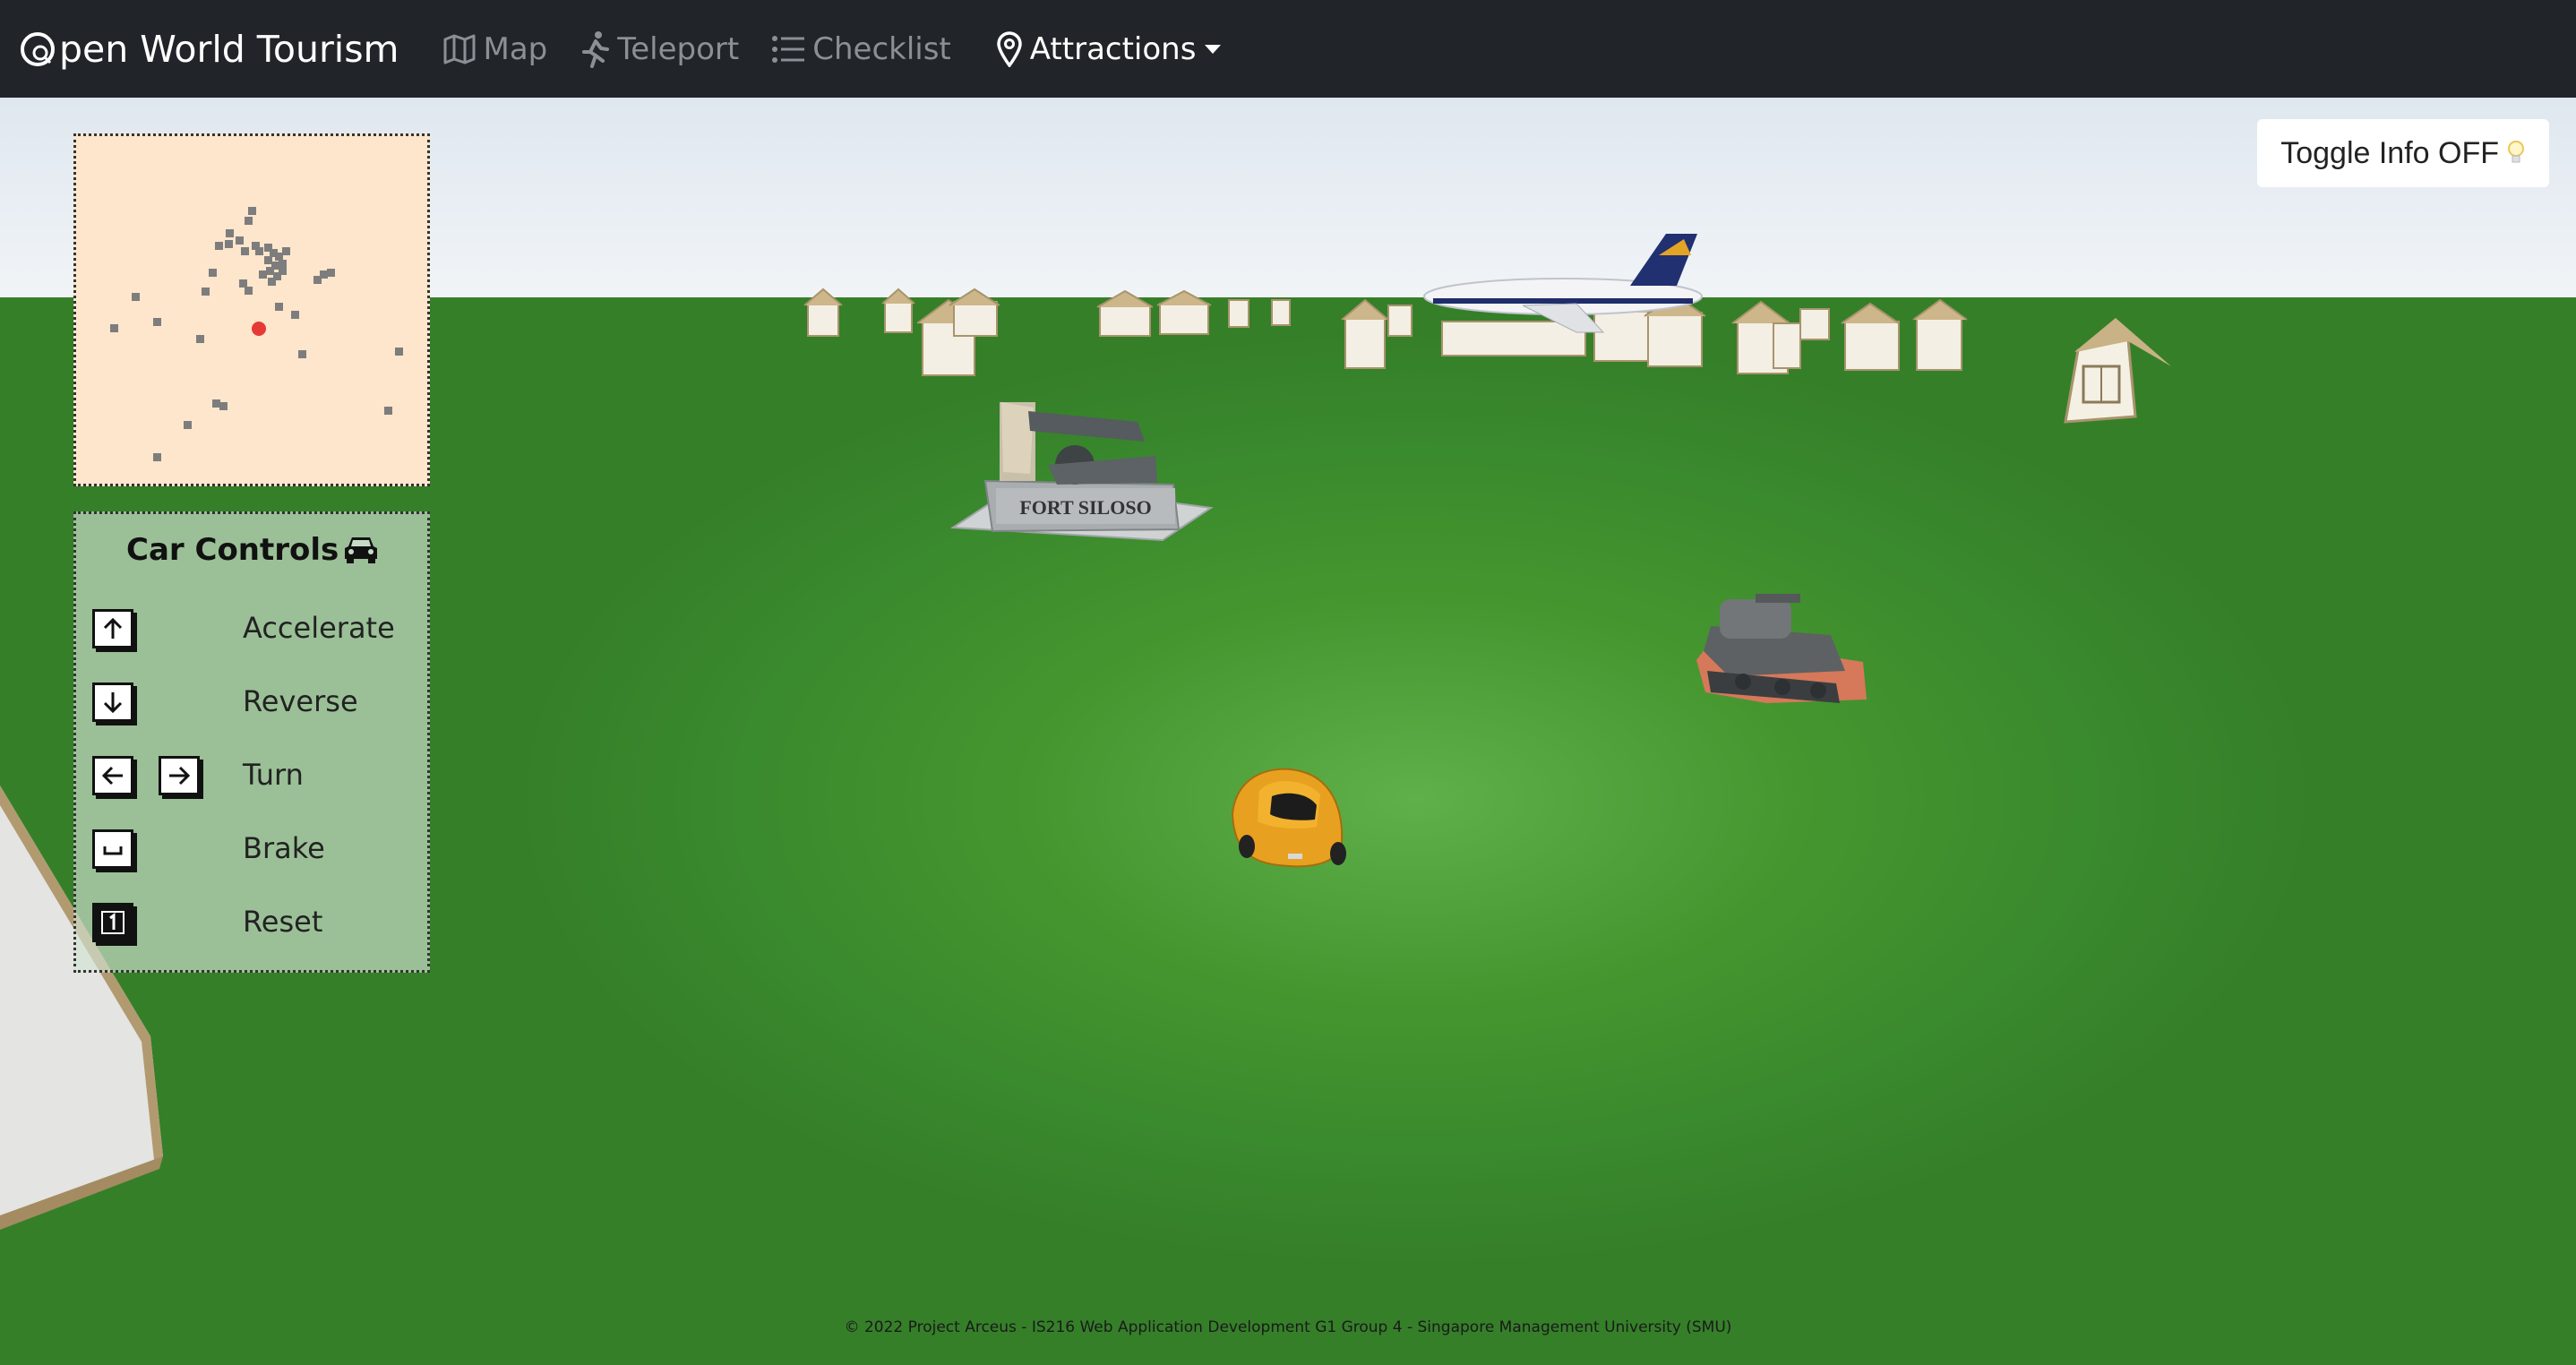 The width and height of the screenshot is (2576, 1365). I want to click on minimap, so click(251, 309).